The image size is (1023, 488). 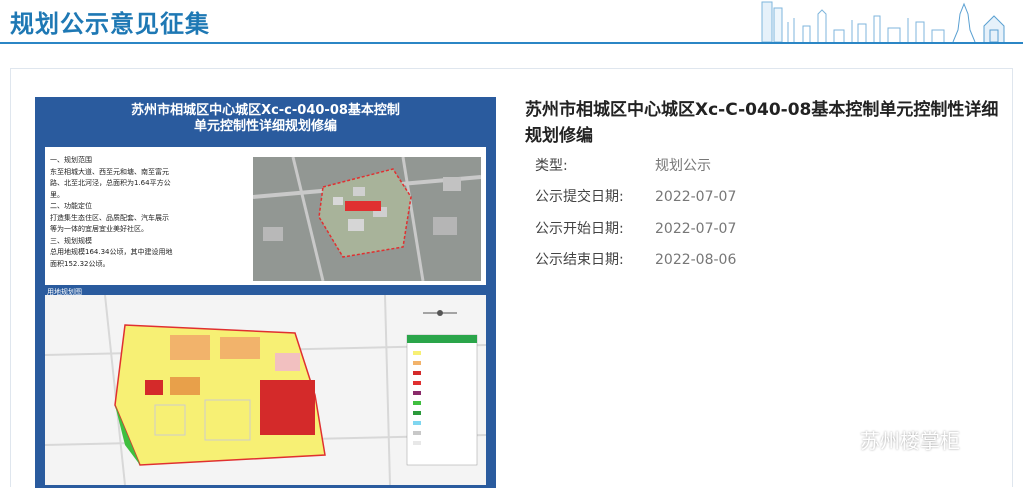 I want to click on detail-row-end-date: 公示结束日期: 2022-08-06, so click(x=636, y=260).